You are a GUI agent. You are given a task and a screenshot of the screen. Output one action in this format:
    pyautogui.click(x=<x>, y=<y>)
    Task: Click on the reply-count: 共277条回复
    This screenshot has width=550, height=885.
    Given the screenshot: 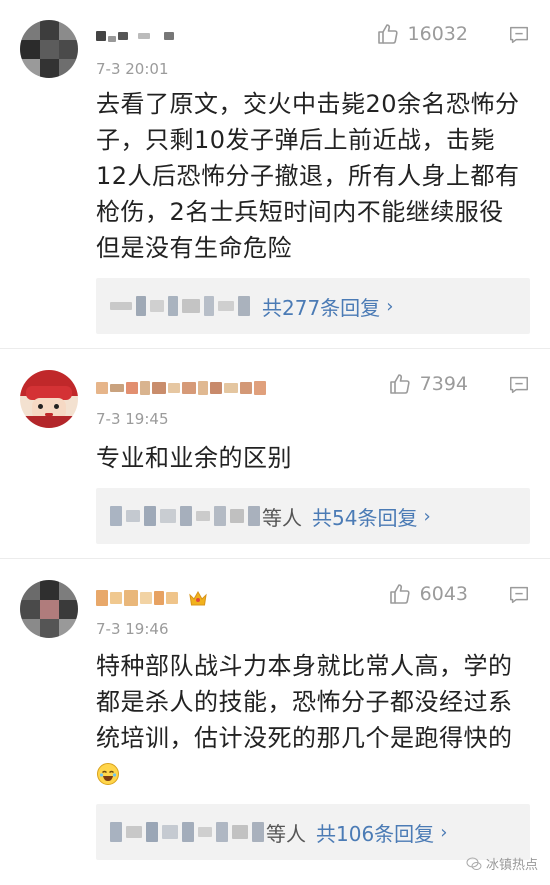 What is the action you would take?
    pyautogui.click(x=321, y=307)
    